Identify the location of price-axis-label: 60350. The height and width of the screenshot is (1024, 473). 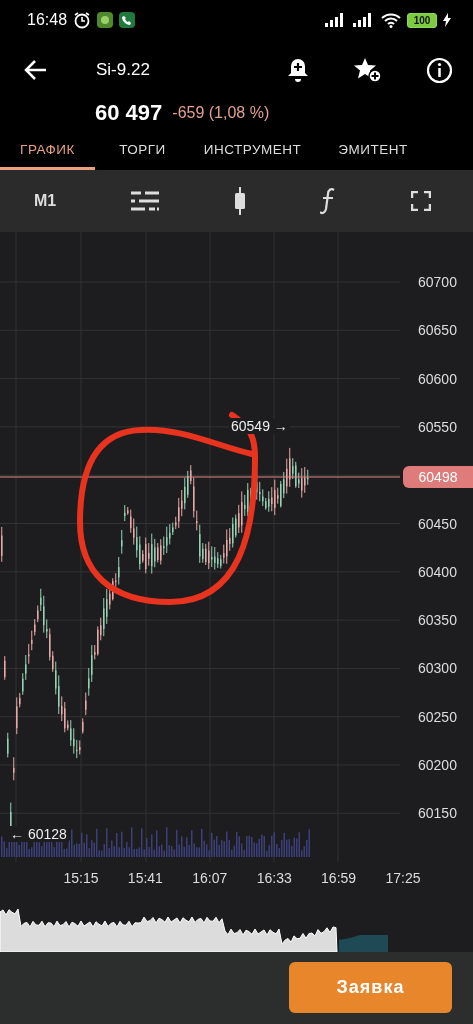
(437, 620).